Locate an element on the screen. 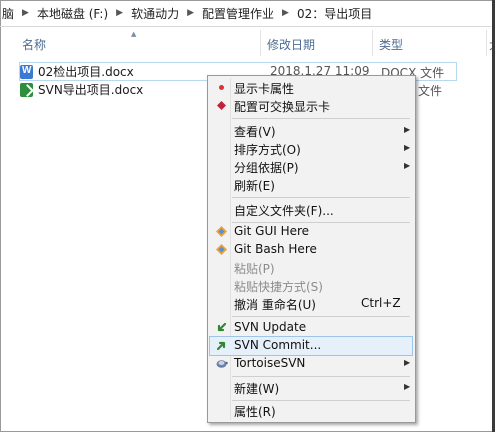  file-name: SVN导出项目.docx is located at coordinates (91, 90).